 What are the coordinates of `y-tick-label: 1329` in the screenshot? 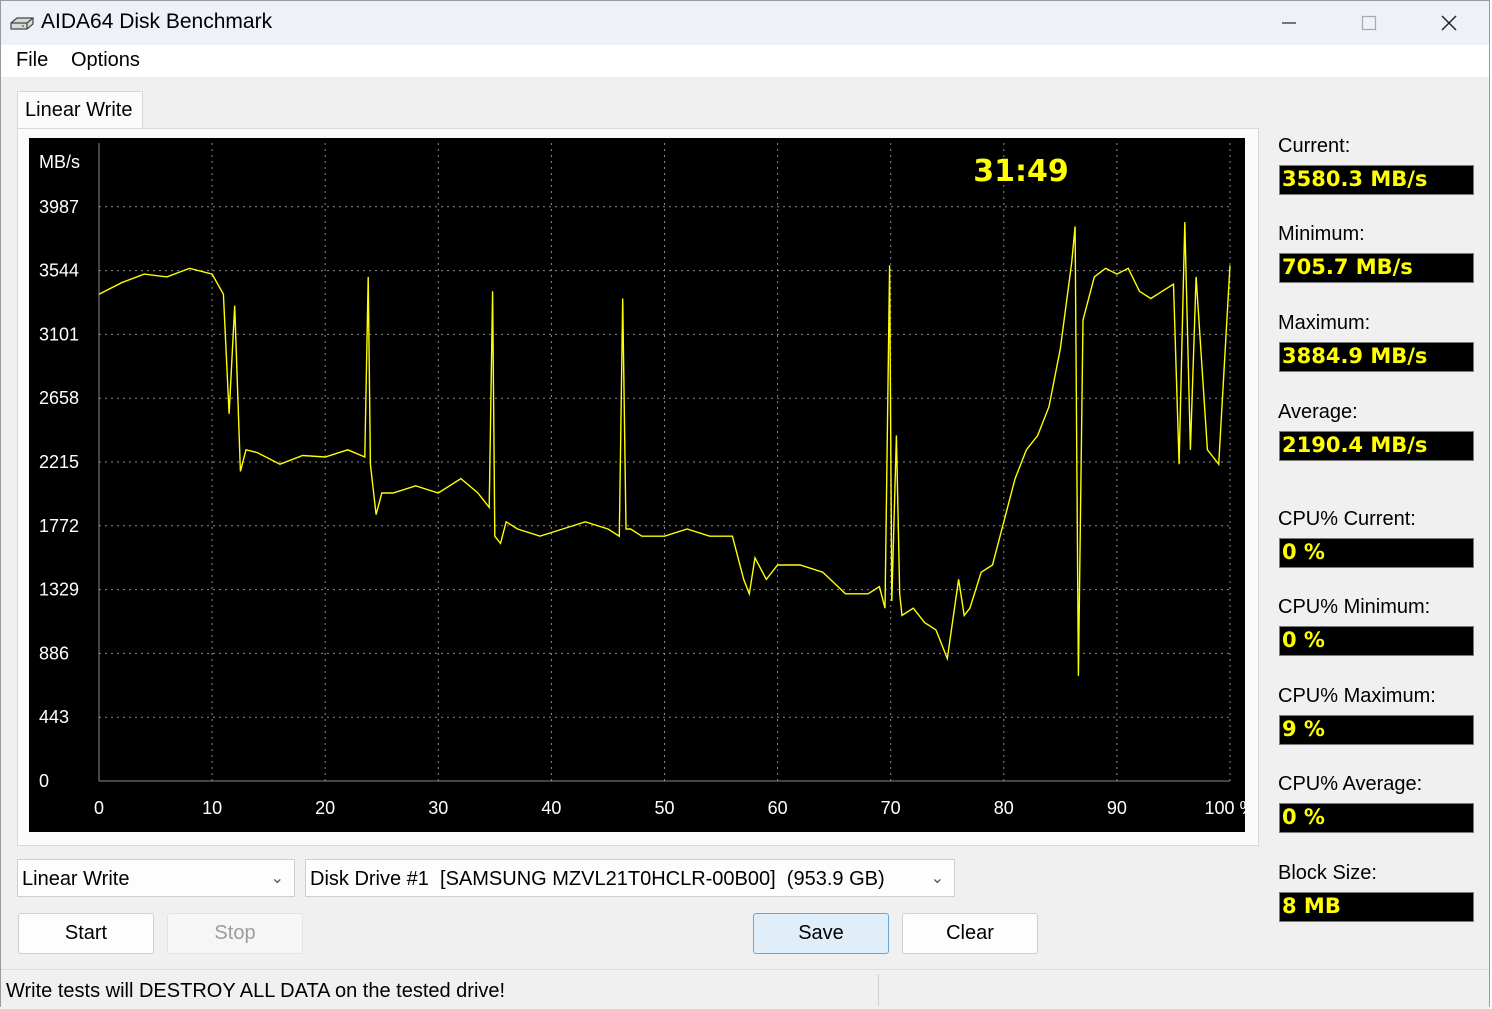 It's located at (59, 590).